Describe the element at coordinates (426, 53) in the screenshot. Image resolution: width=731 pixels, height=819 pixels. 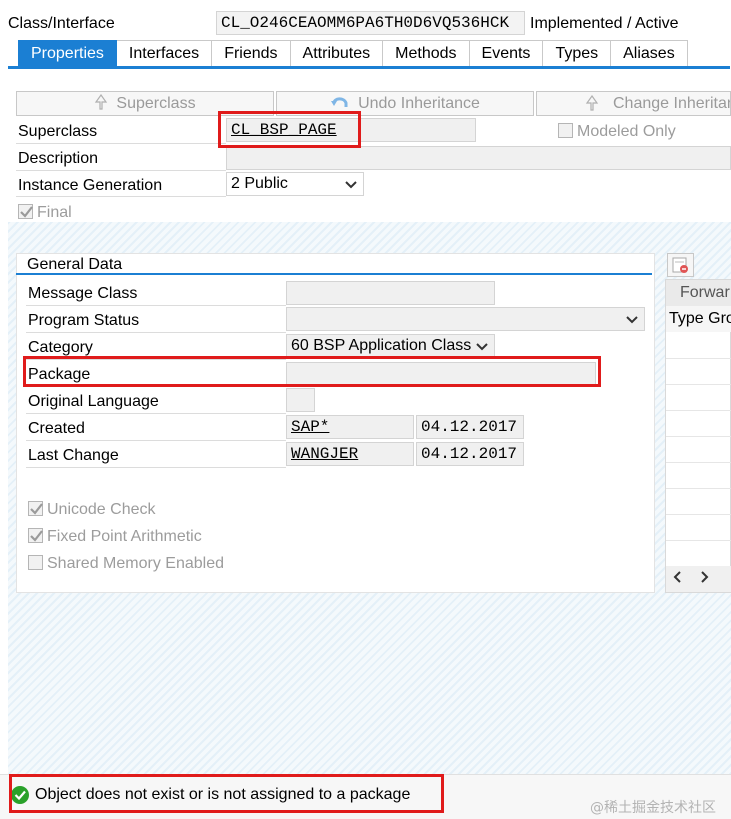
I see `tab-methods: Methods` at that location.